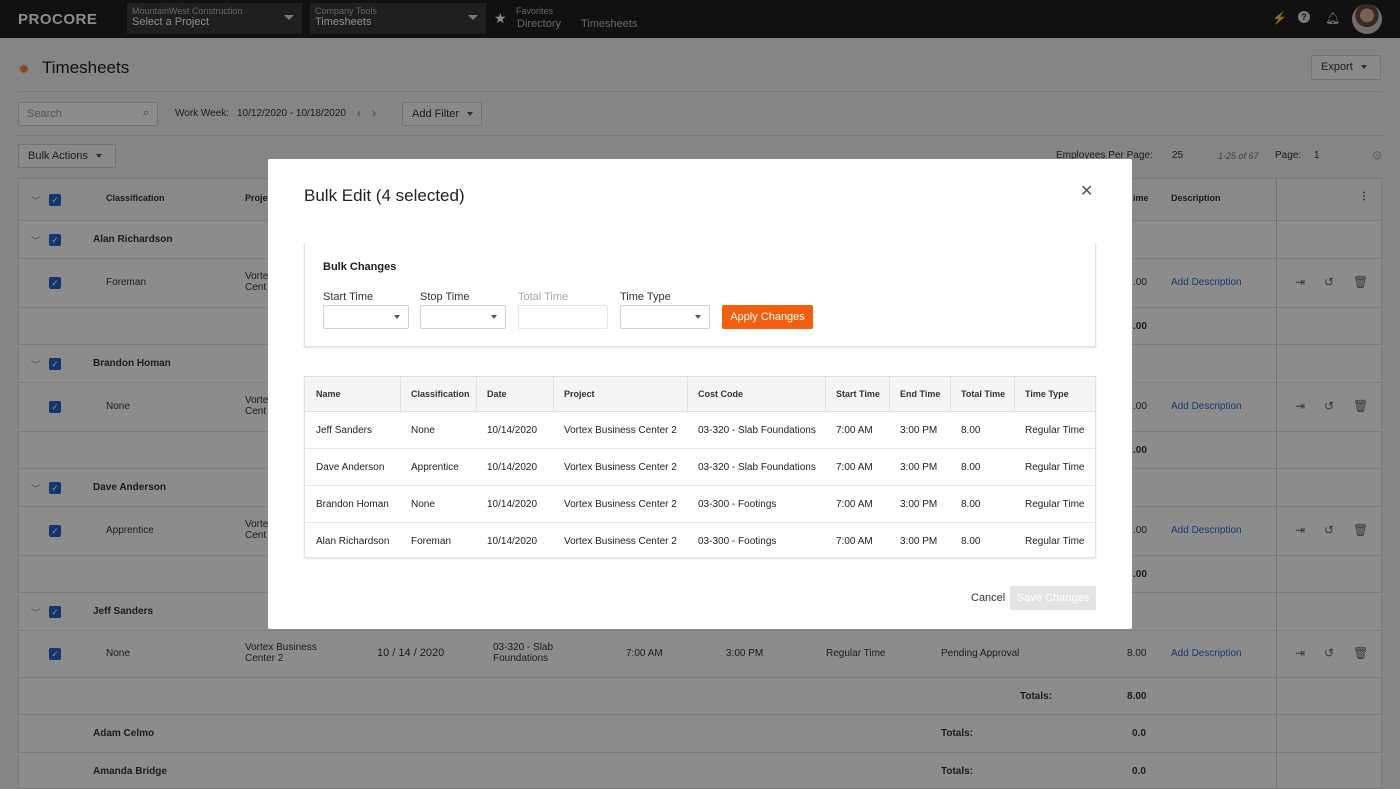 The height and width of the screenshot is (789, 1400). Describe the element at coordinates (348, 297) in the screenshot. I see `start-time-label: Start Time` at that location.